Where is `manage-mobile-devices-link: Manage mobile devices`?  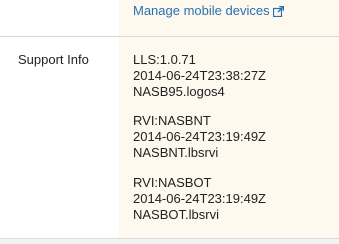 manage-mobile-devices-link: Manage mobile devices is located at coordinates (208, 10).